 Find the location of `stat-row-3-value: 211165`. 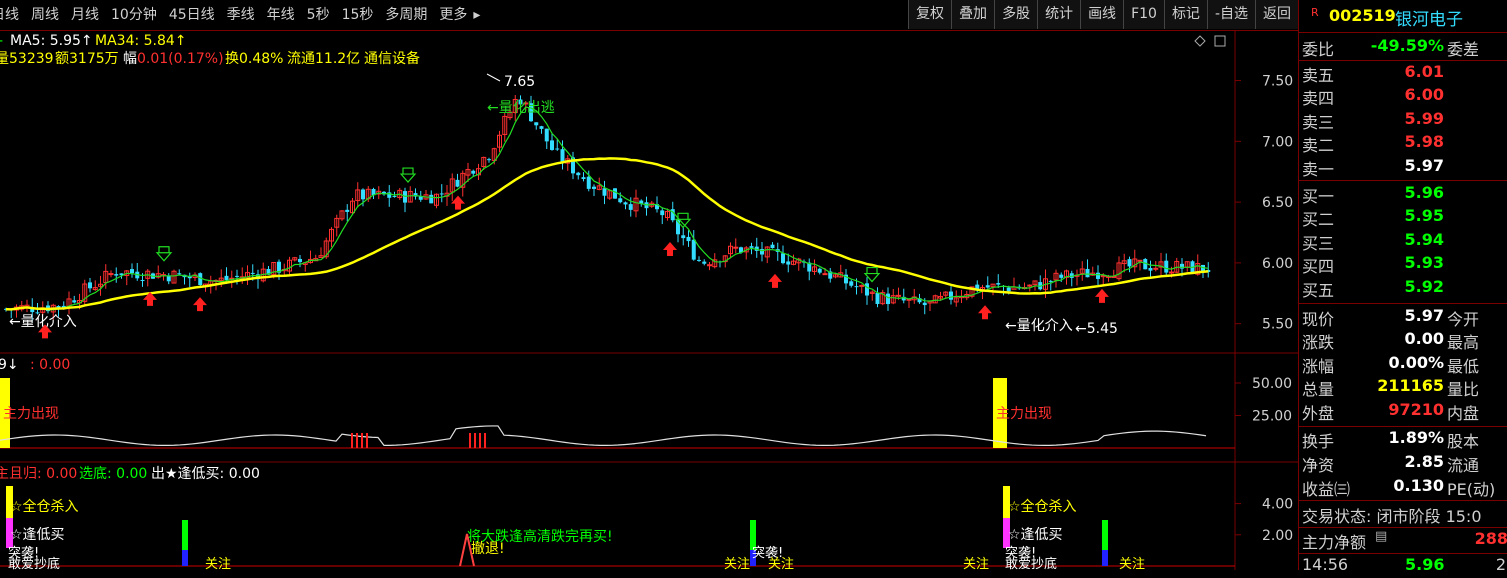

stat-row-3-value: 211165 is located at coordinates (1410, 386).